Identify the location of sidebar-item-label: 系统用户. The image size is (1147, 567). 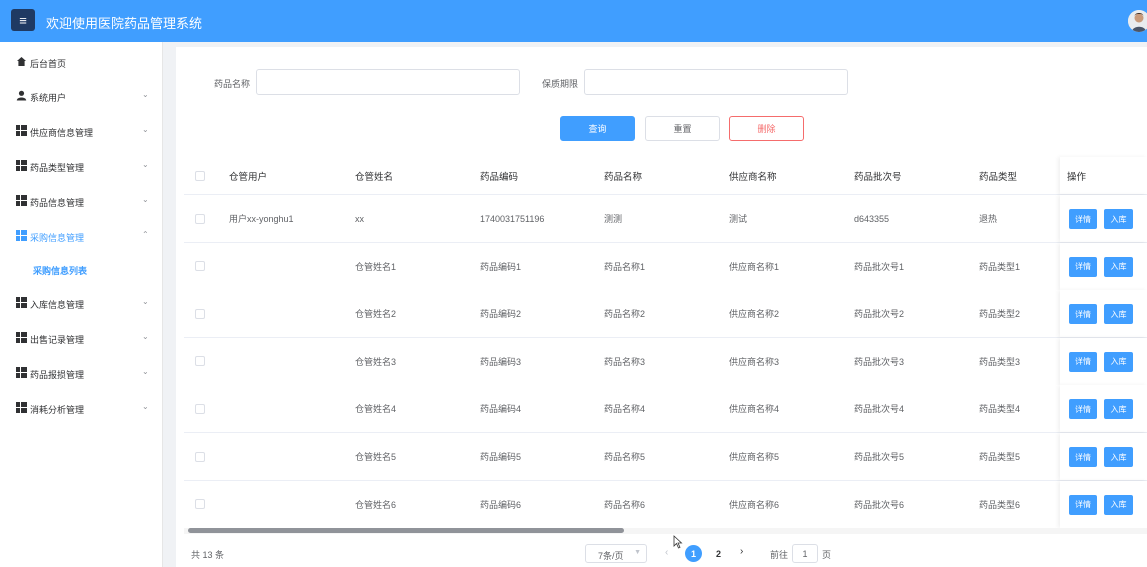
(48, 98).